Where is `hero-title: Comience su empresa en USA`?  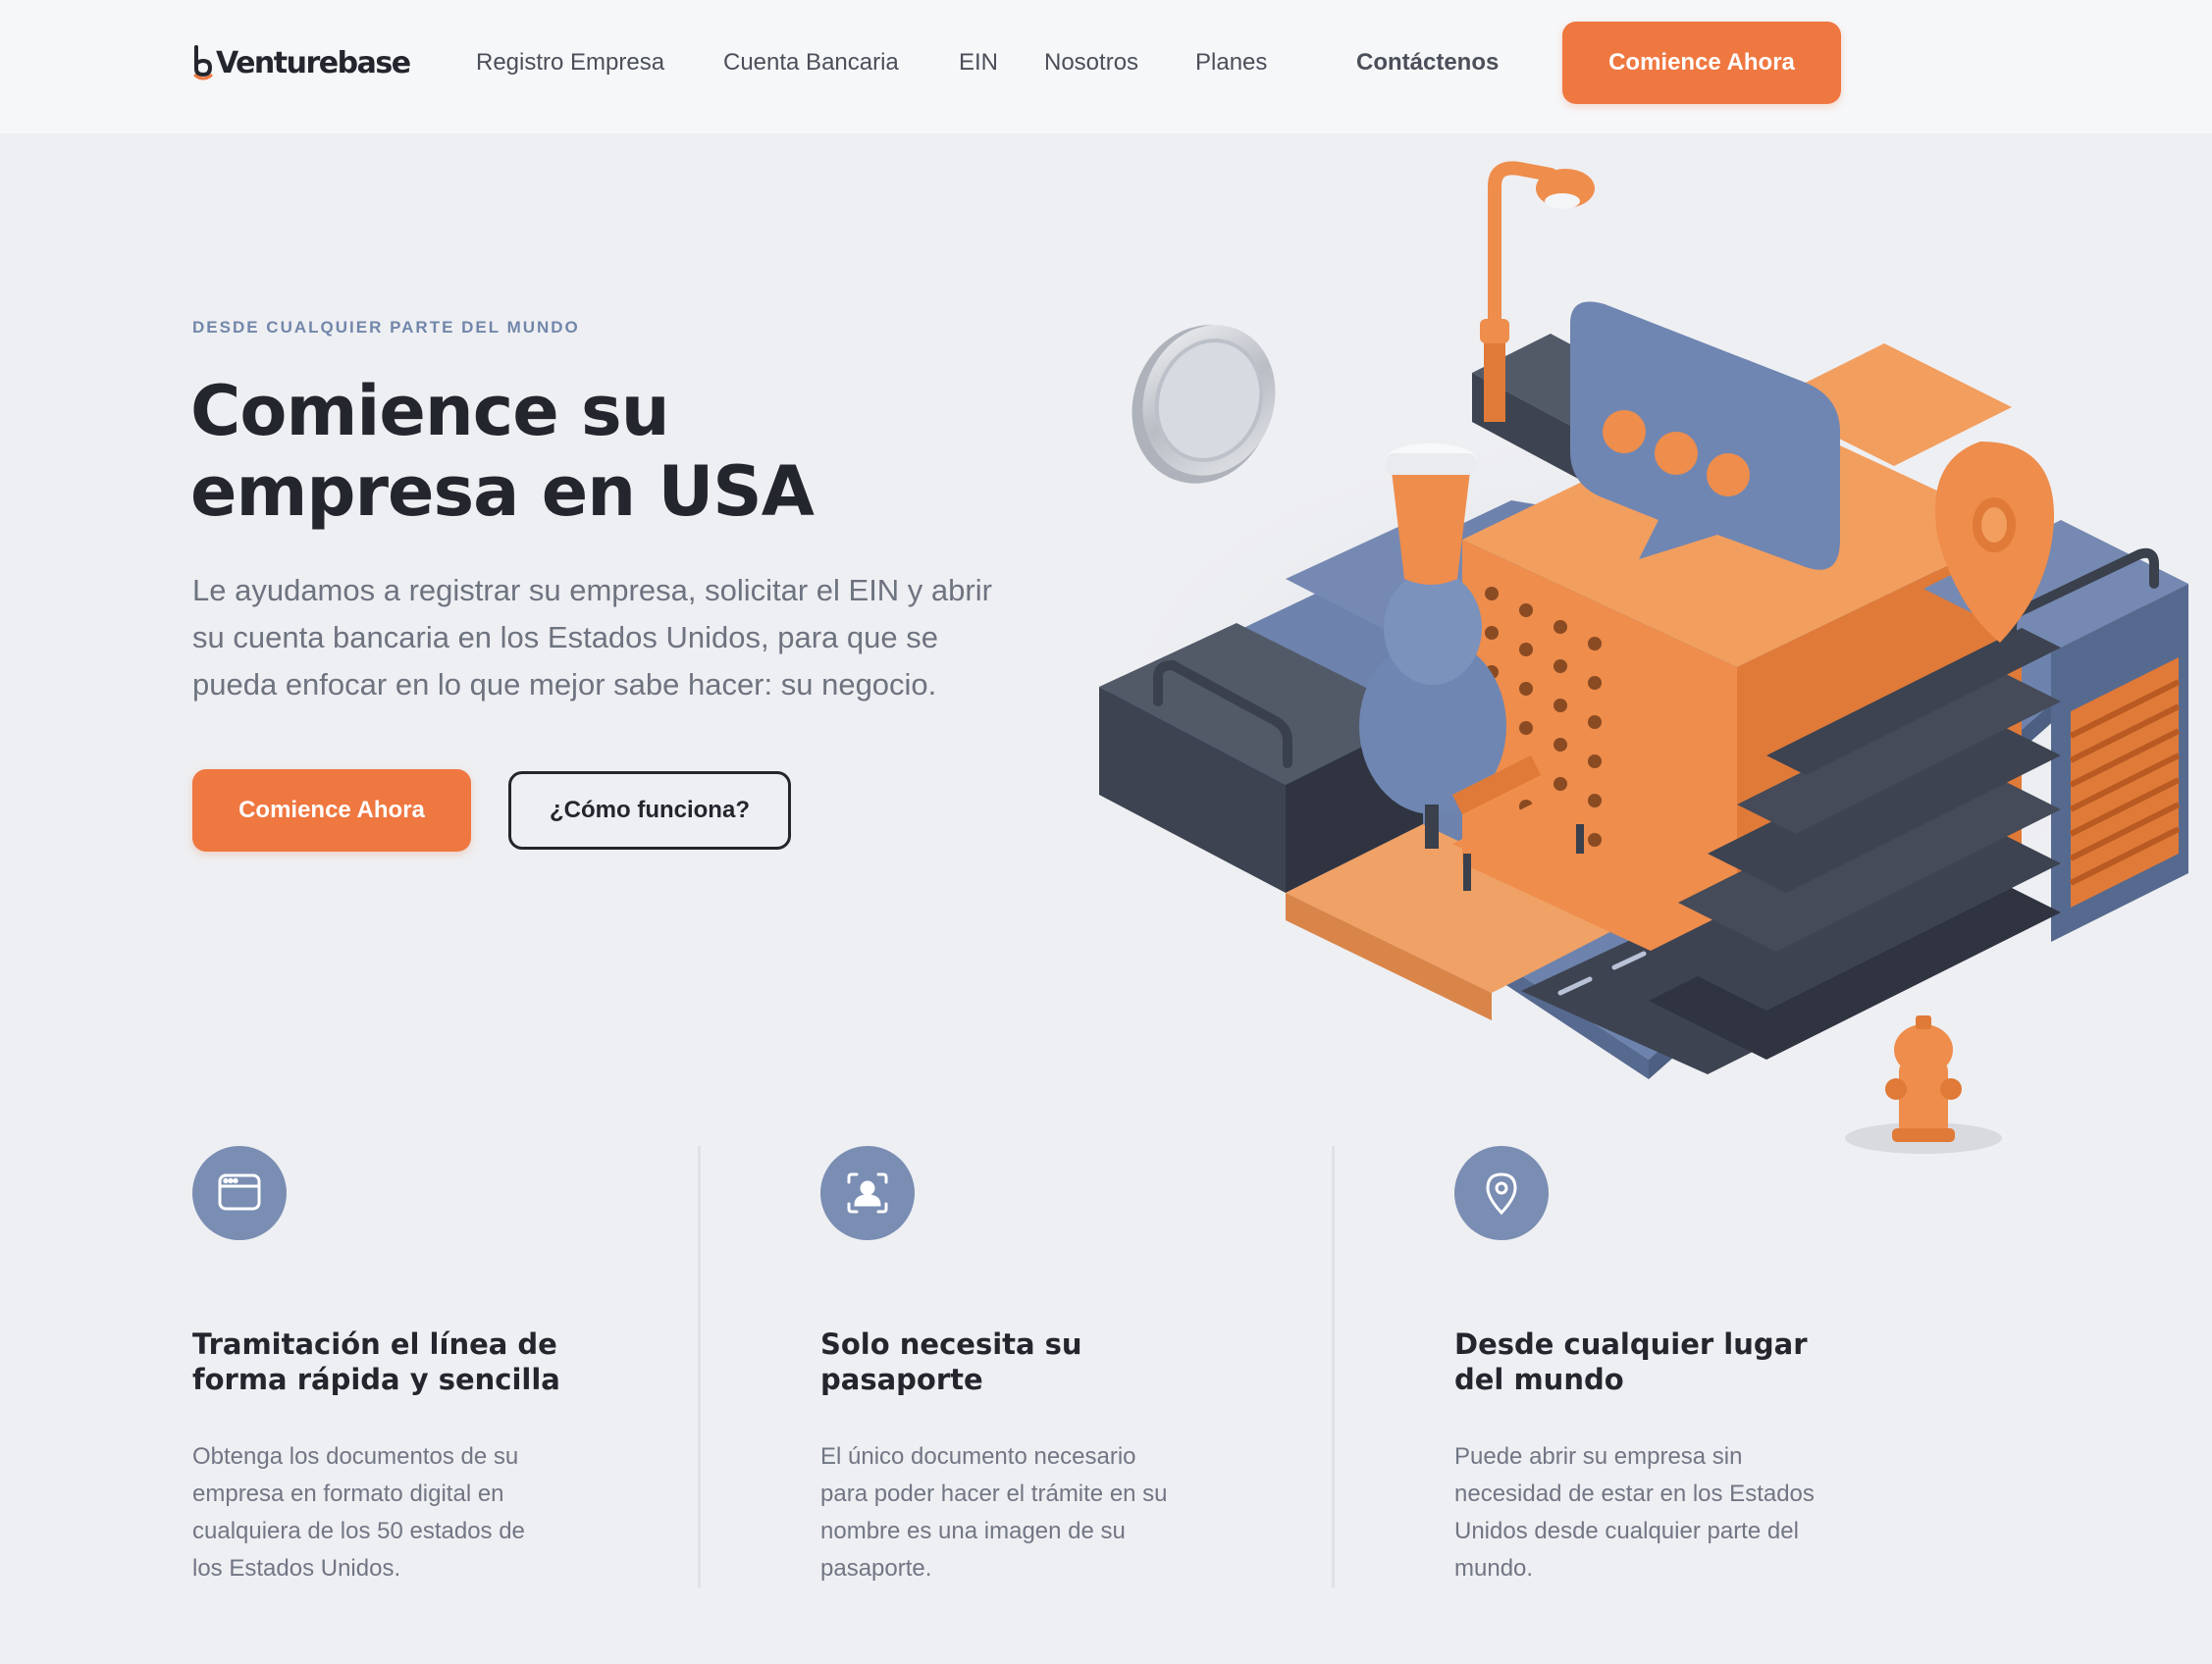
hero-title: Comience su empresa en USA is located at coordinates (632, 451).